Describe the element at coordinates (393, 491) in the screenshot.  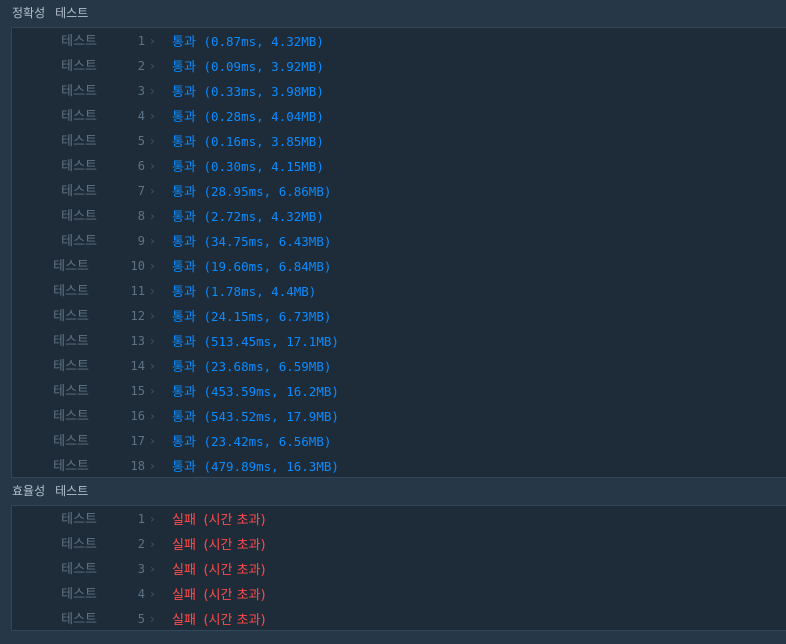
I see `efficiency-section-header: 효율성 테스트` at that location.